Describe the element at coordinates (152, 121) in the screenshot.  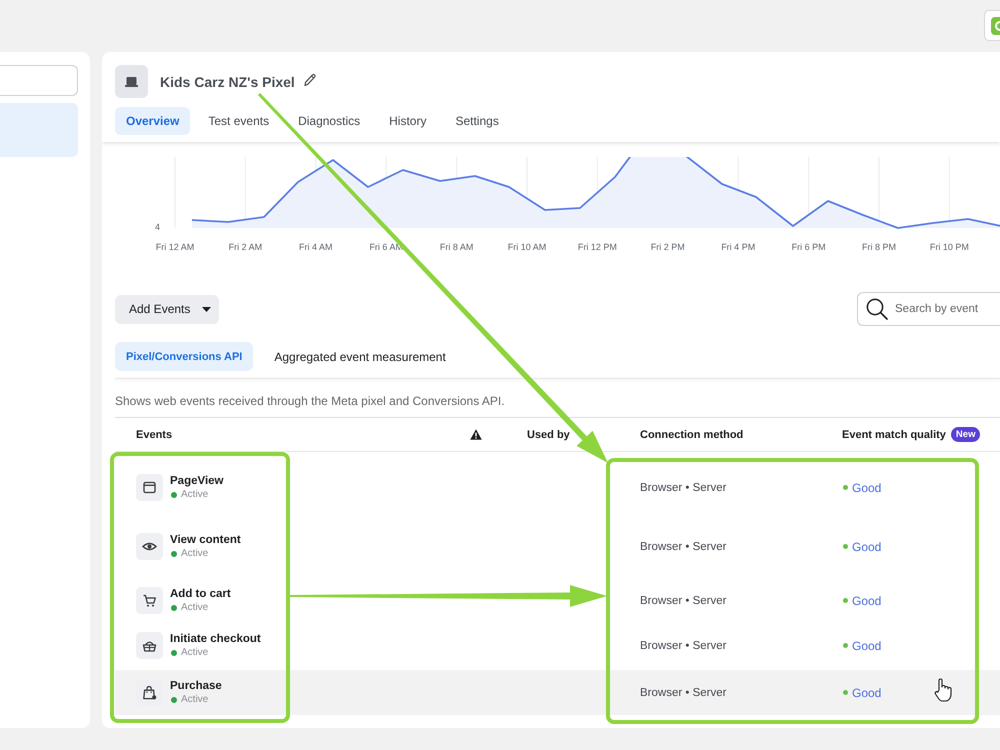
I see `tab: Overview` at that location.